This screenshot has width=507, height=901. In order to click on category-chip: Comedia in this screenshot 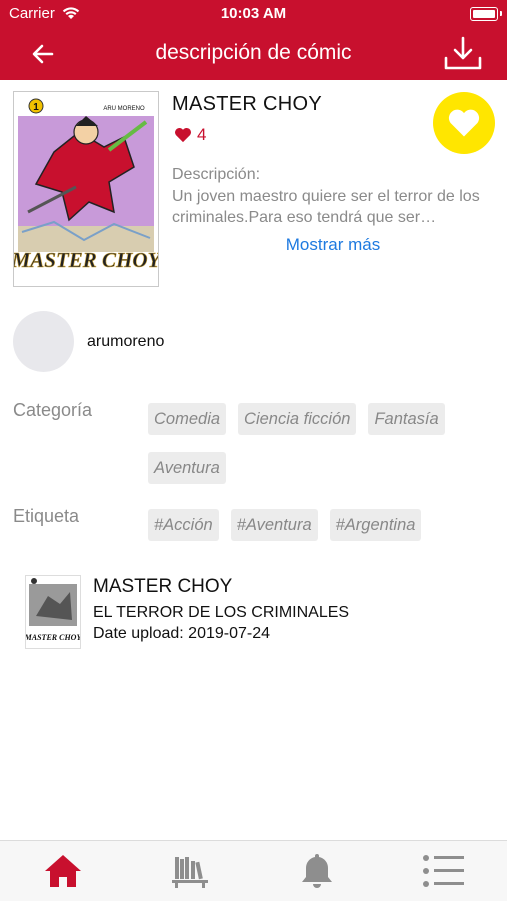, I will do `click(187, 419)`.